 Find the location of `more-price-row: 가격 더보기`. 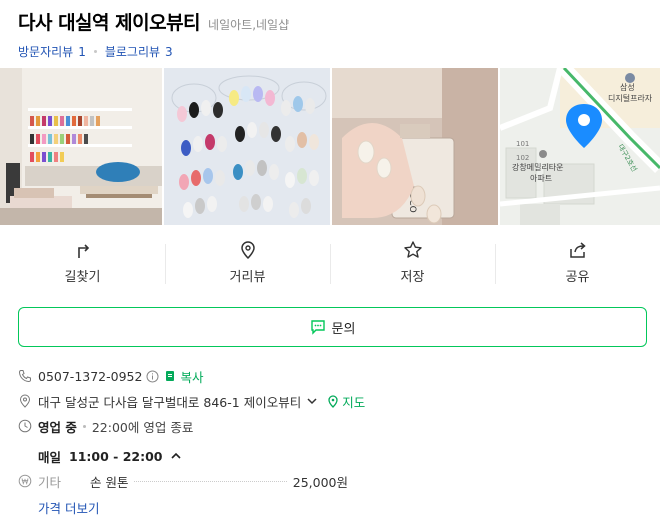

more-price-row: 가격 더보기 is located at coordinates (68, 507).